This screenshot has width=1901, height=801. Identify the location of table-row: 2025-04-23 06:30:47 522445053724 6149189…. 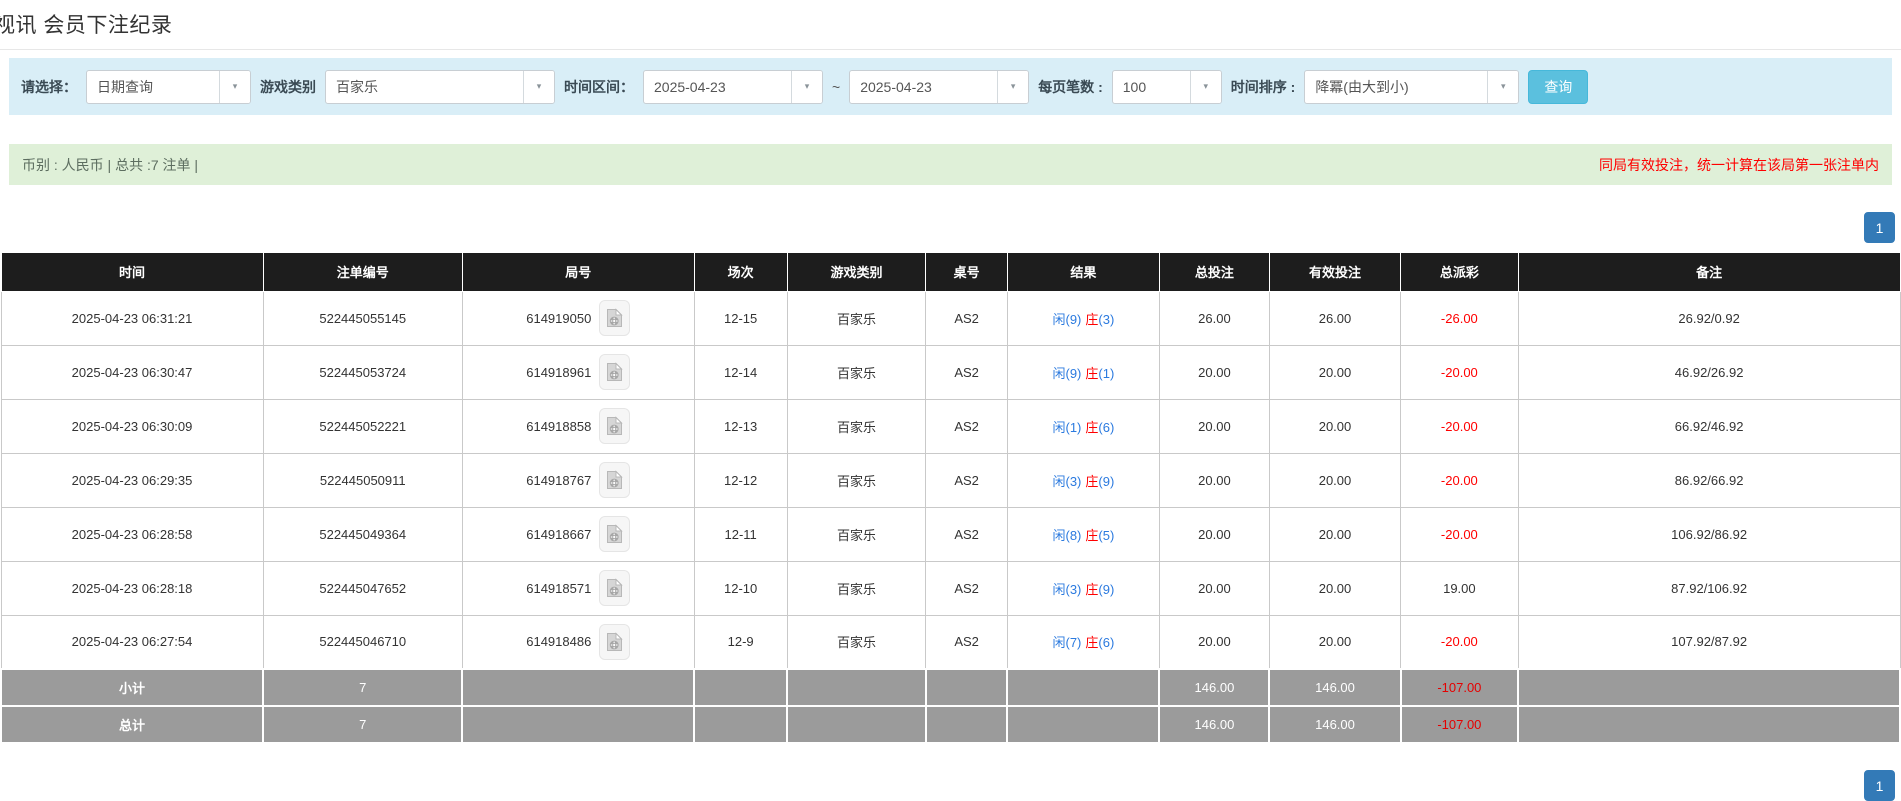
(950, 372).